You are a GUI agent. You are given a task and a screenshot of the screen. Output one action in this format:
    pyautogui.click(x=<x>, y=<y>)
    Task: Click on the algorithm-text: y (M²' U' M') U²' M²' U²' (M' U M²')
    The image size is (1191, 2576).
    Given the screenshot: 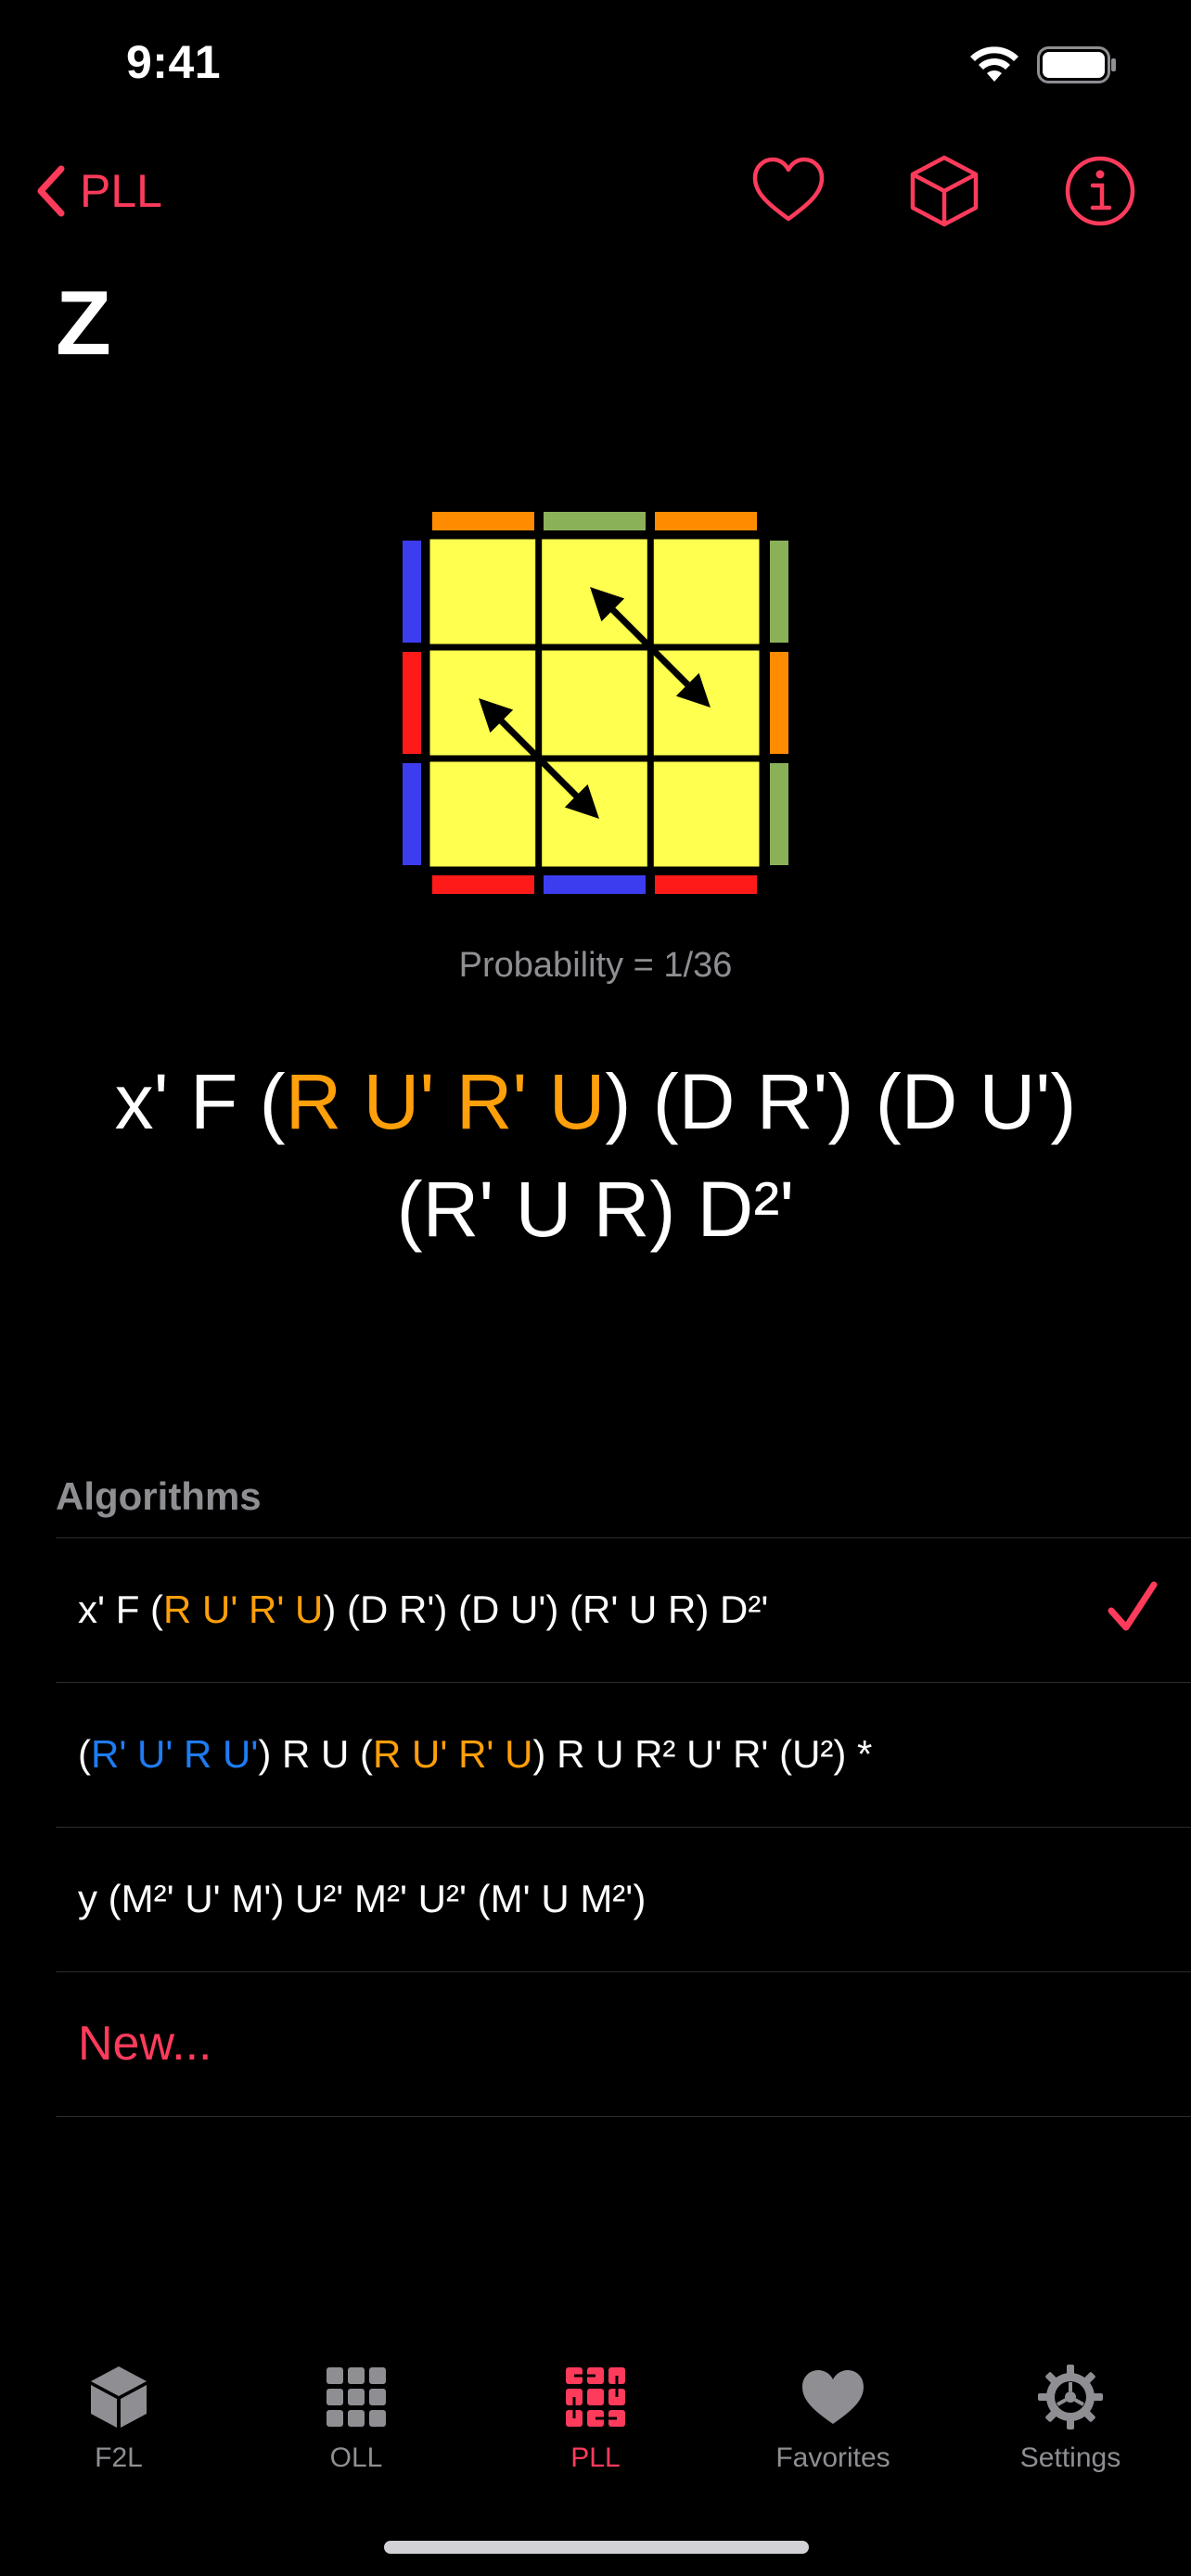 What is the action you would take?
    pyautogui.click(x=362, y=1899)
    